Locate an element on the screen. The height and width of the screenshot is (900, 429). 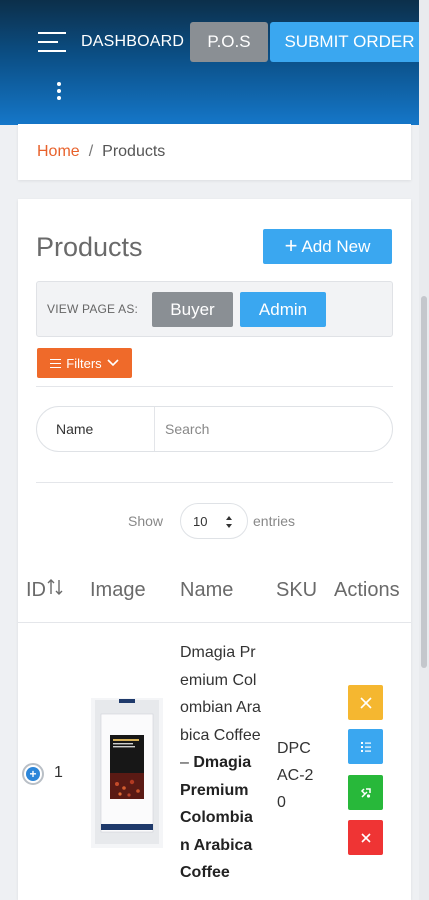
product-name-bold: Dmagia Premium Colombian Arabica Coffee is located at coordinates (216, 817).